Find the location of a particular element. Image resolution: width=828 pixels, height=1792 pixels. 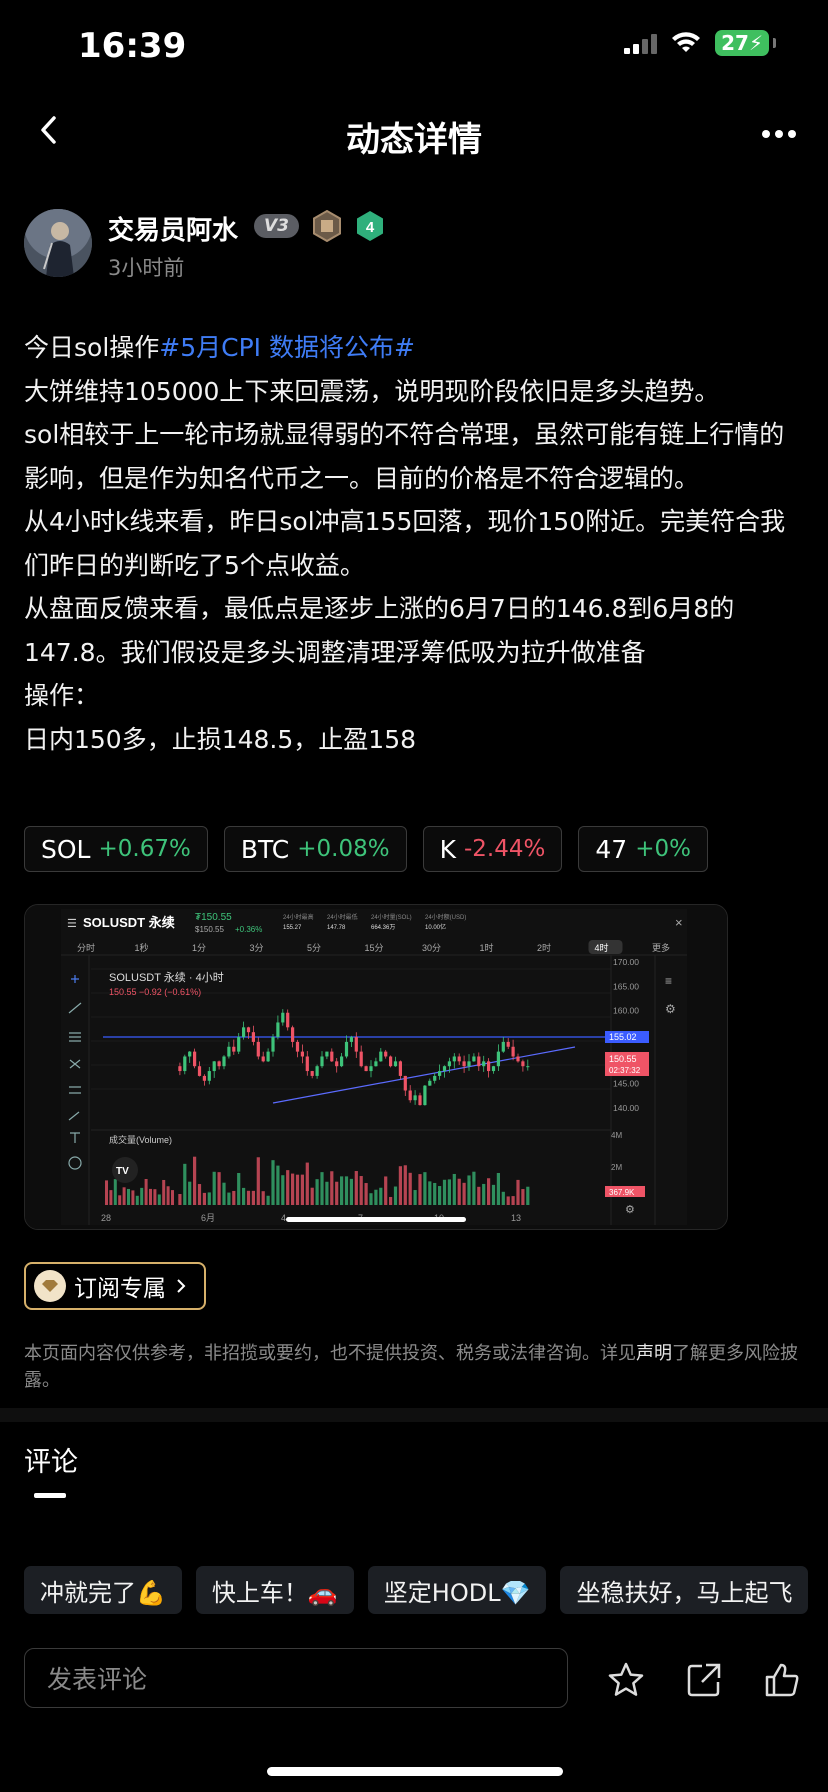

chart-price: ₮150.55 is located at coordinates (213, 917).